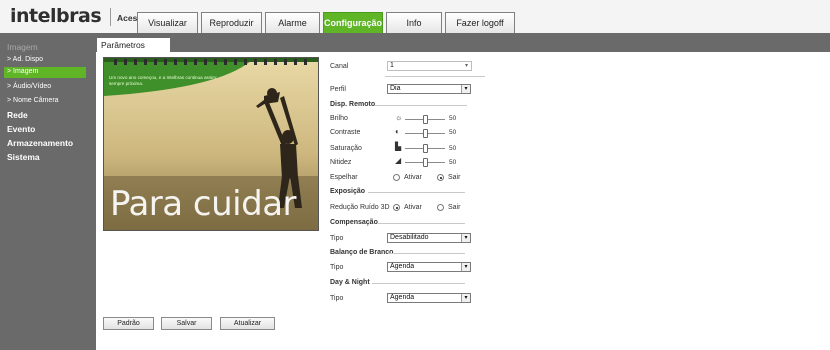 The image size is (830, 350). I want to click on sidebar-category-imagem: Imagem, so click(22, 47).